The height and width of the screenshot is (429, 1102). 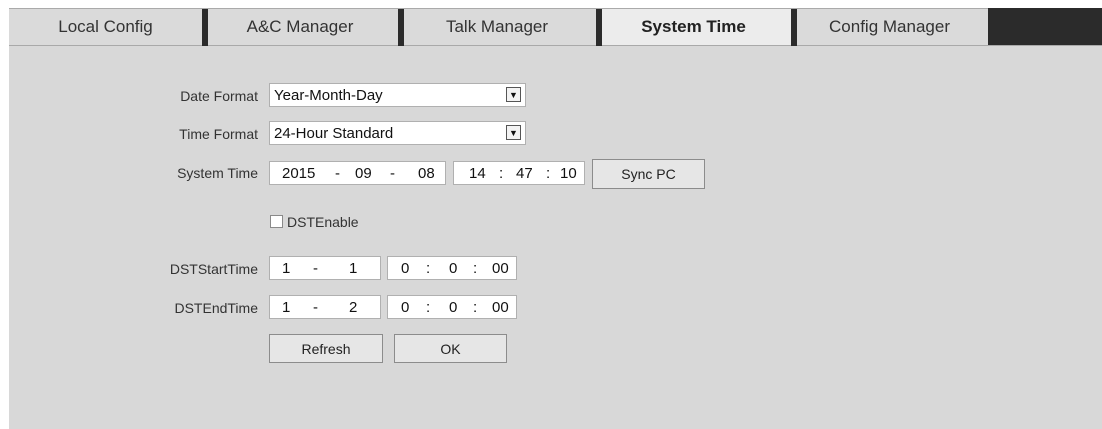 I want to click on dst-end-hour-input: 0, so click(x=405, y=307).